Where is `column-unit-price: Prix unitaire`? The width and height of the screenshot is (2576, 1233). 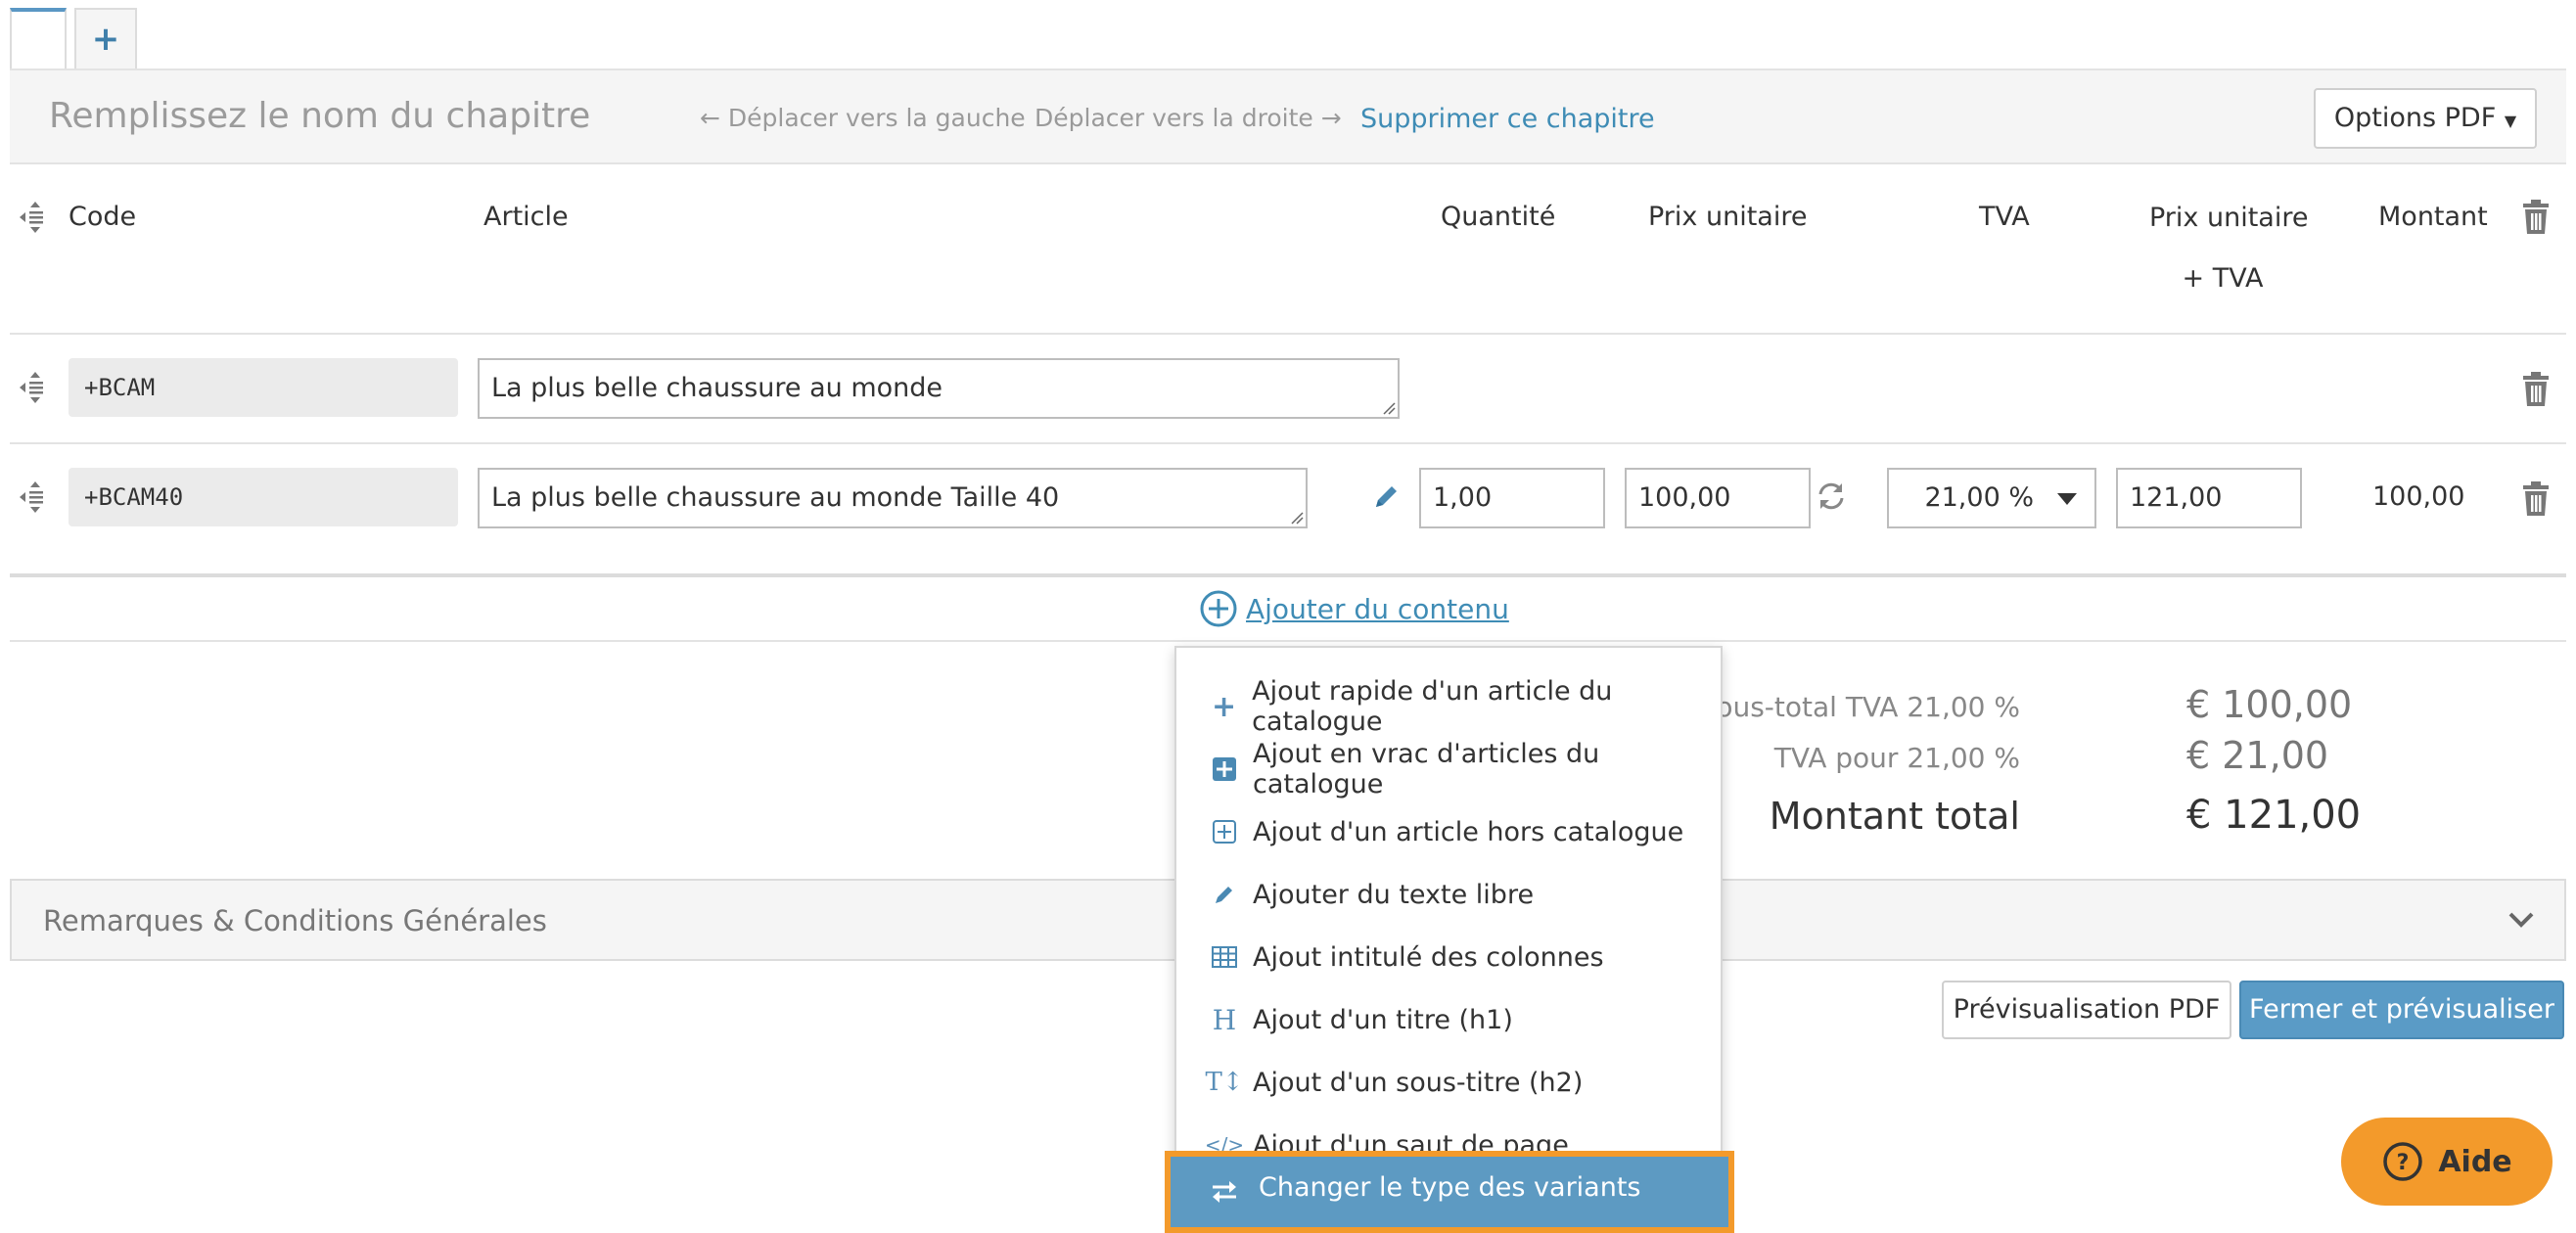
column-unit-price: Prix unitaire is located at coordinates (1728, 217).